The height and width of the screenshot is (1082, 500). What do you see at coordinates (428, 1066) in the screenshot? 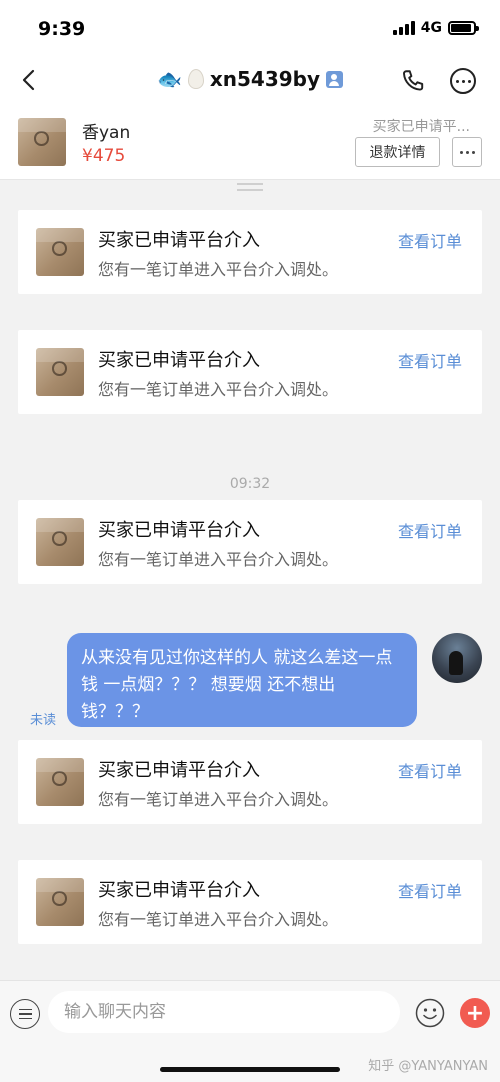
I see `watermark: 知乎 @YANYANYAN` at bounding box center [428, 1066].